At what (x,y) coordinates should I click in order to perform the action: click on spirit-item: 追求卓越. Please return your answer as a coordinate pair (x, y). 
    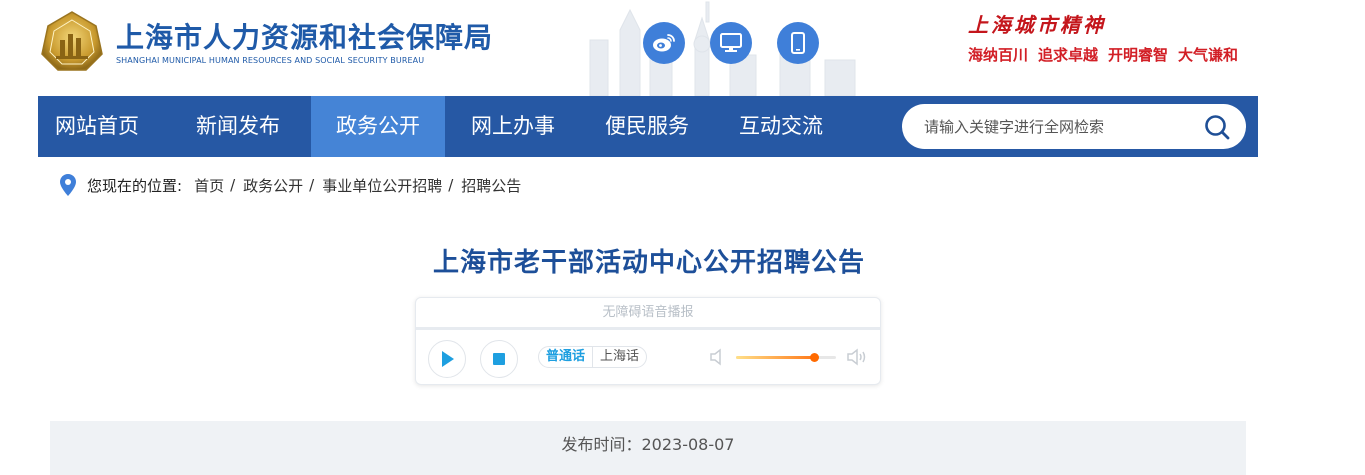
    Looking at the image, I should click on (1068, 55).